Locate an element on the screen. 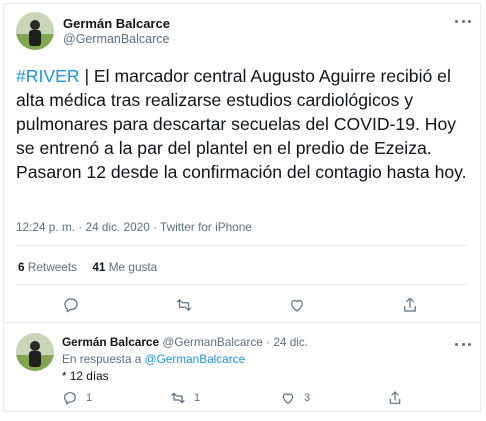 This screenshot has width=486, height=421. retweets-count: 6 is located at coordinates (21, 267).